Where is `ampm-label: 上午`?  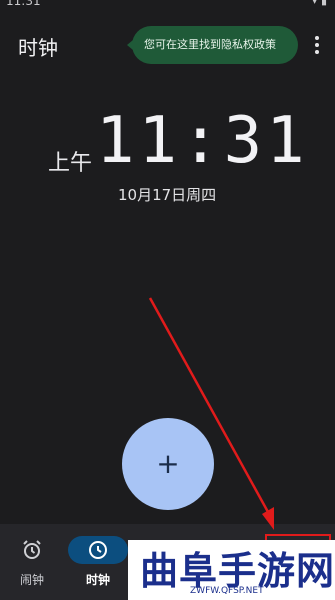 ampm-label: 上午 is located at coordinates (70, 163).